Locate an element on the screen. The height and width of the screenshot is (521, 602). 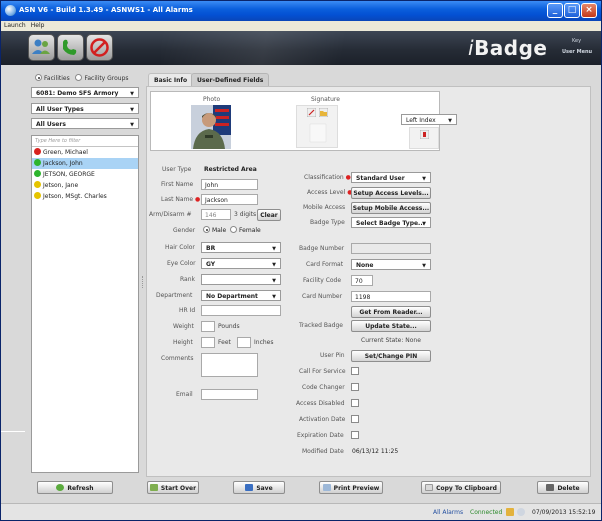
phone-button is located at coordinates (70, 47).